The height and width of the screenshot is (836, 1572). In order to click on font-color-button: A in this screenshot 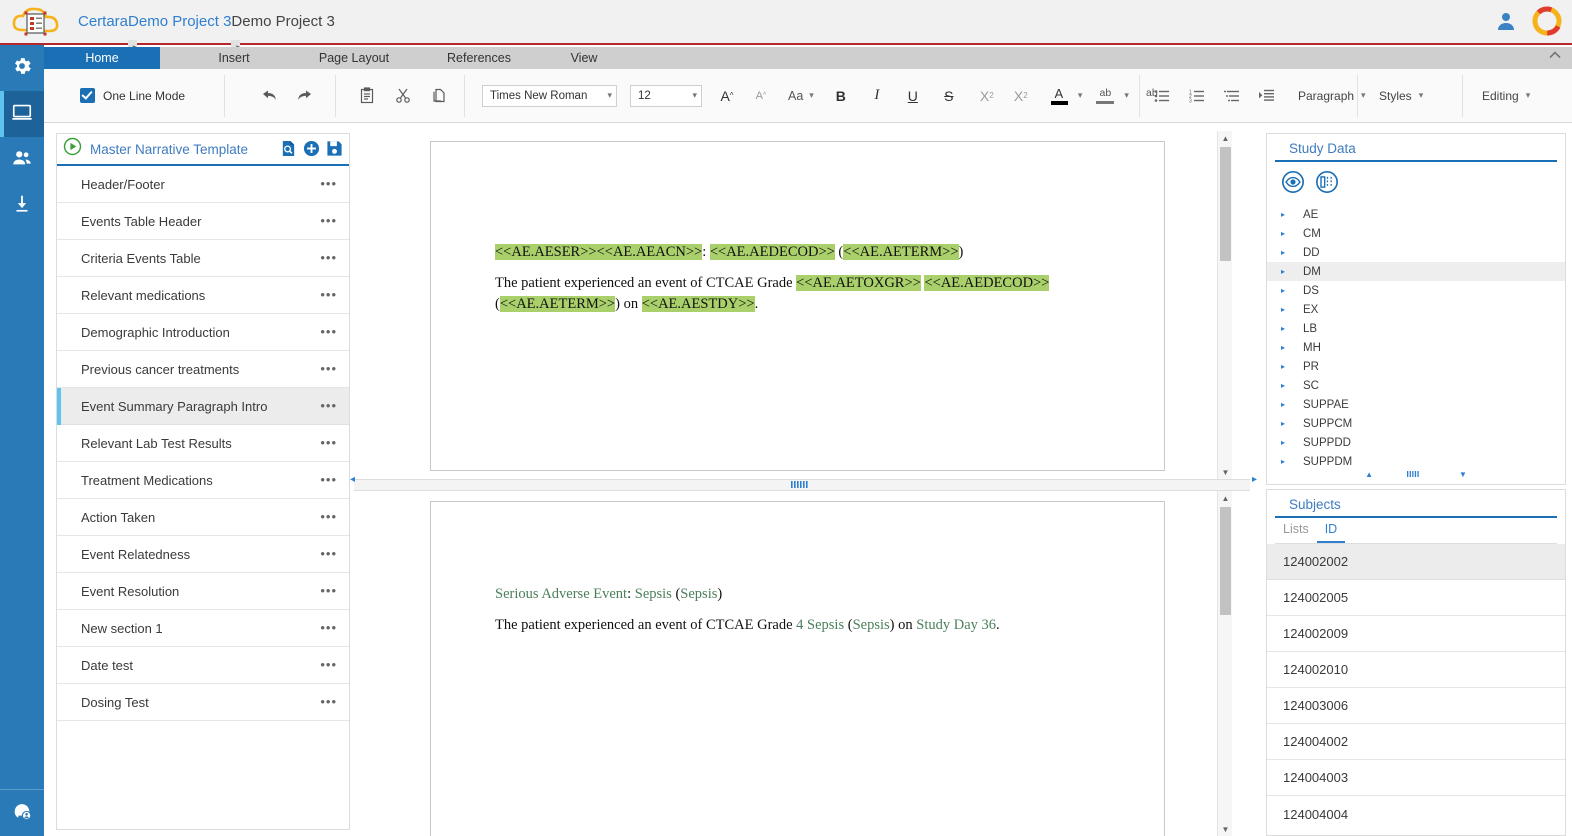, I will do `click(1059, 96)`.